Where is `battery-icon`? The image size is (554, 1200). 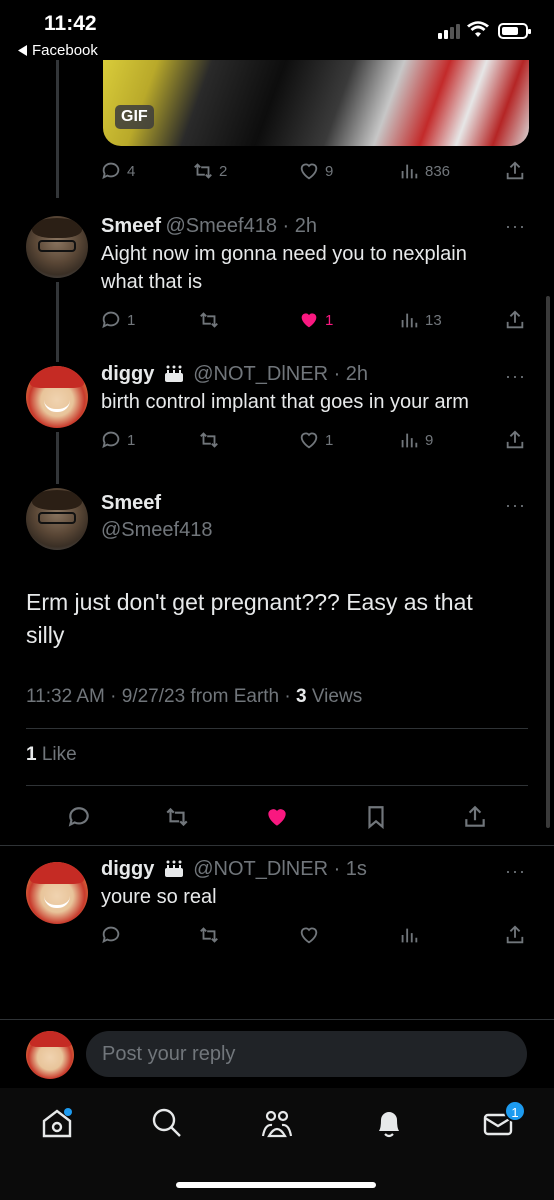 battery-icon is located at coordinates (514, 31).